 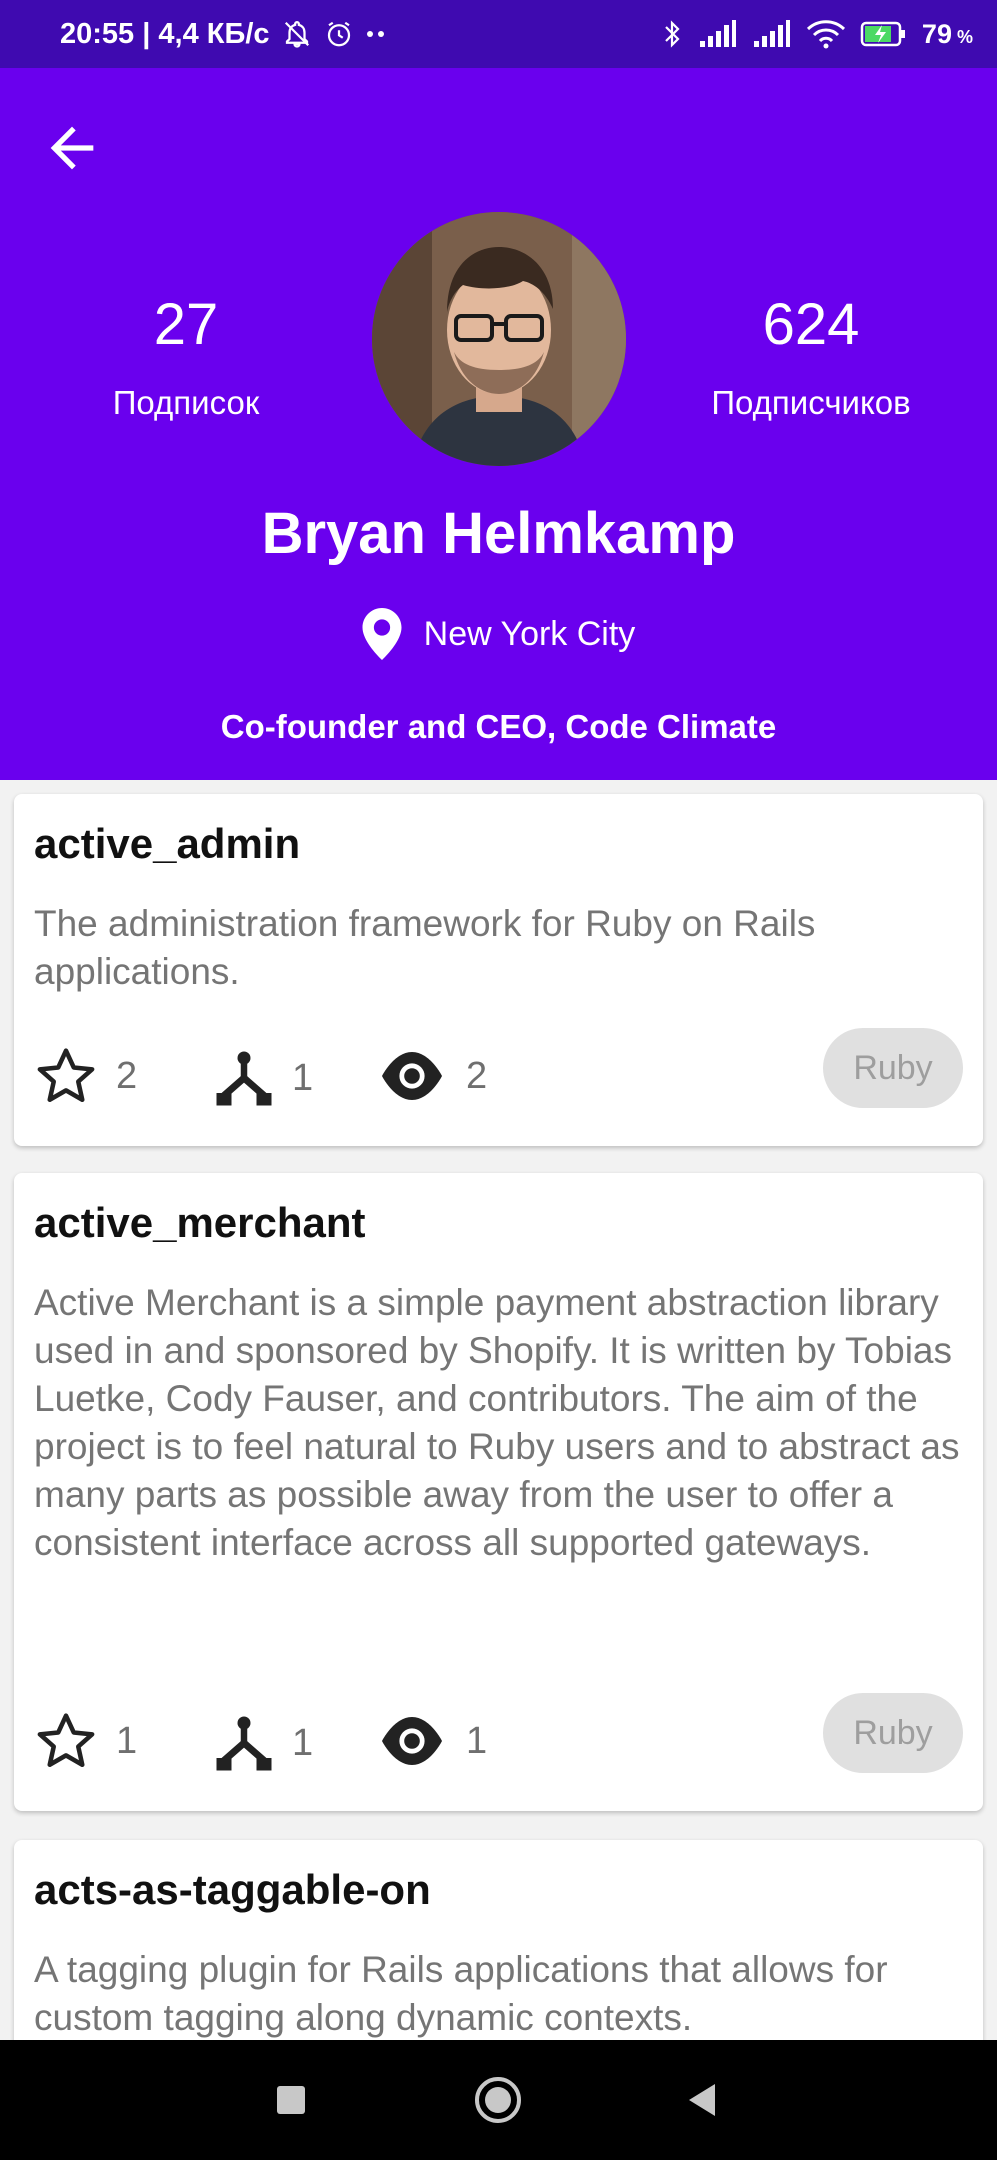 I want to click on wifi-icon, so click(x=826, y=34).